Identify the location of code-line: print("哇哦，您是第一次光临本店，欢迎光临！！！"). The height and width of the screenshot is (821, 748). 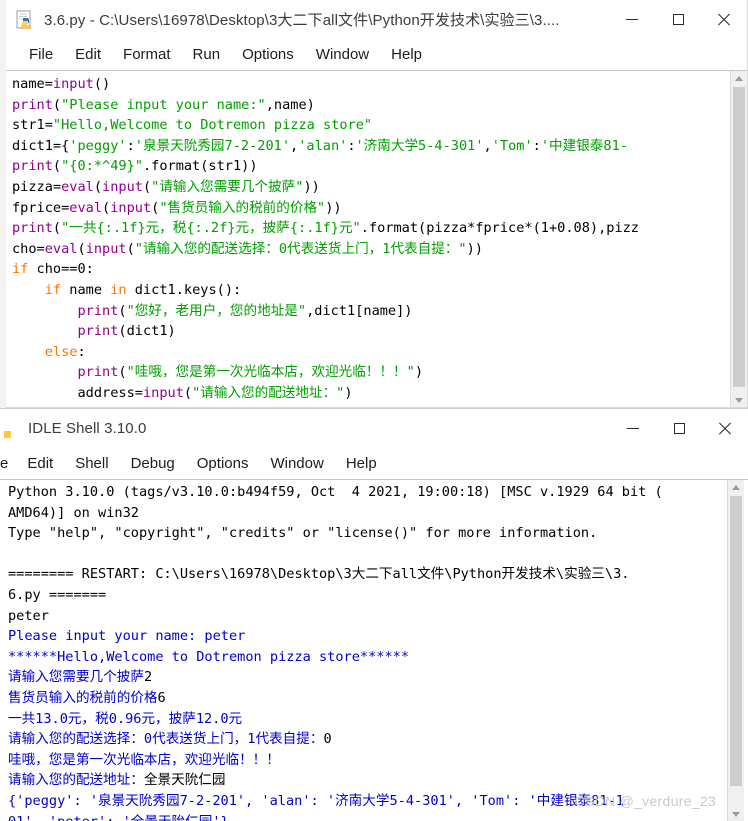
(250, 372).